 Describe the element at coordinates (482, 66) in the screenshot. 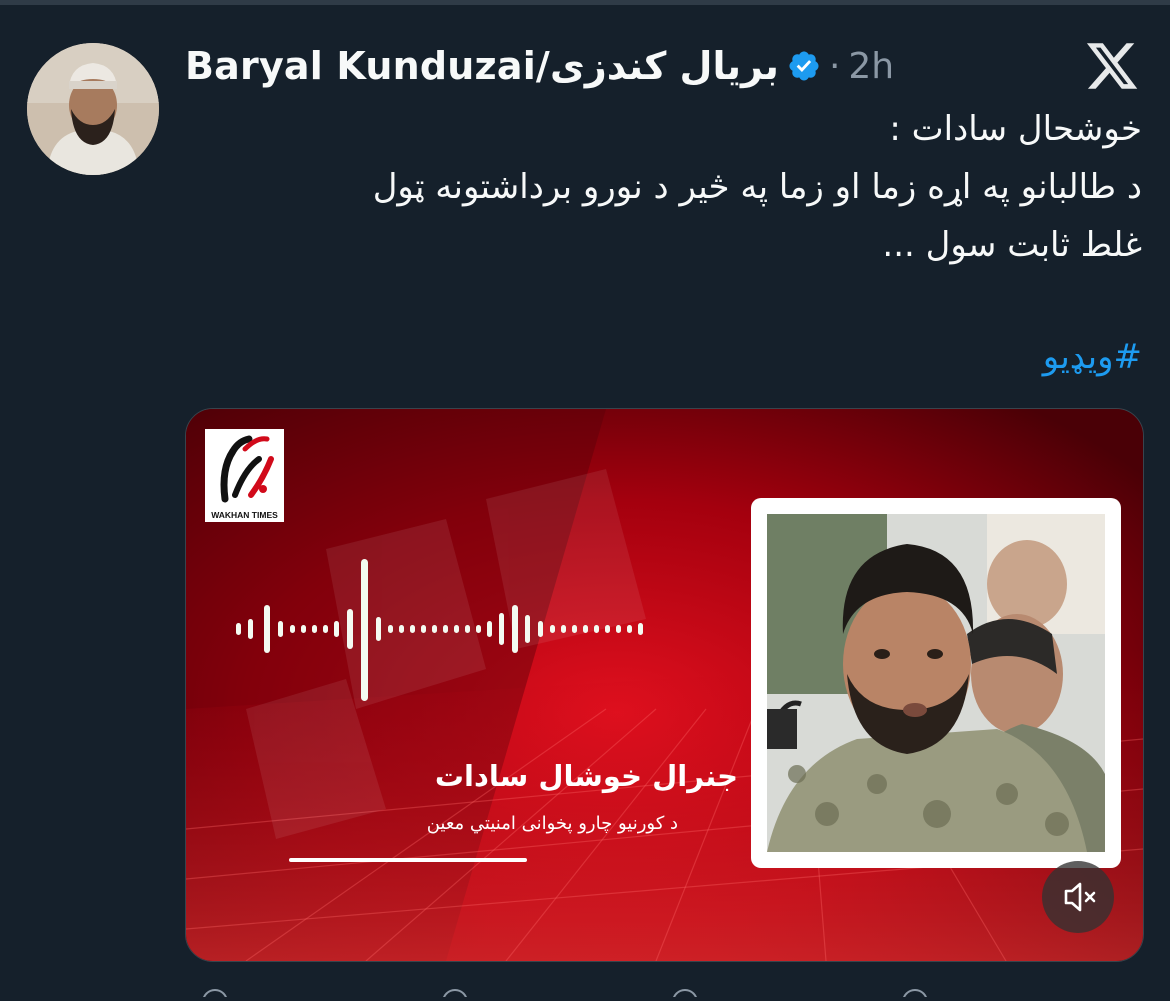

I see `author-name: Baryal Kunduzai/بریال کندزی` at that location.